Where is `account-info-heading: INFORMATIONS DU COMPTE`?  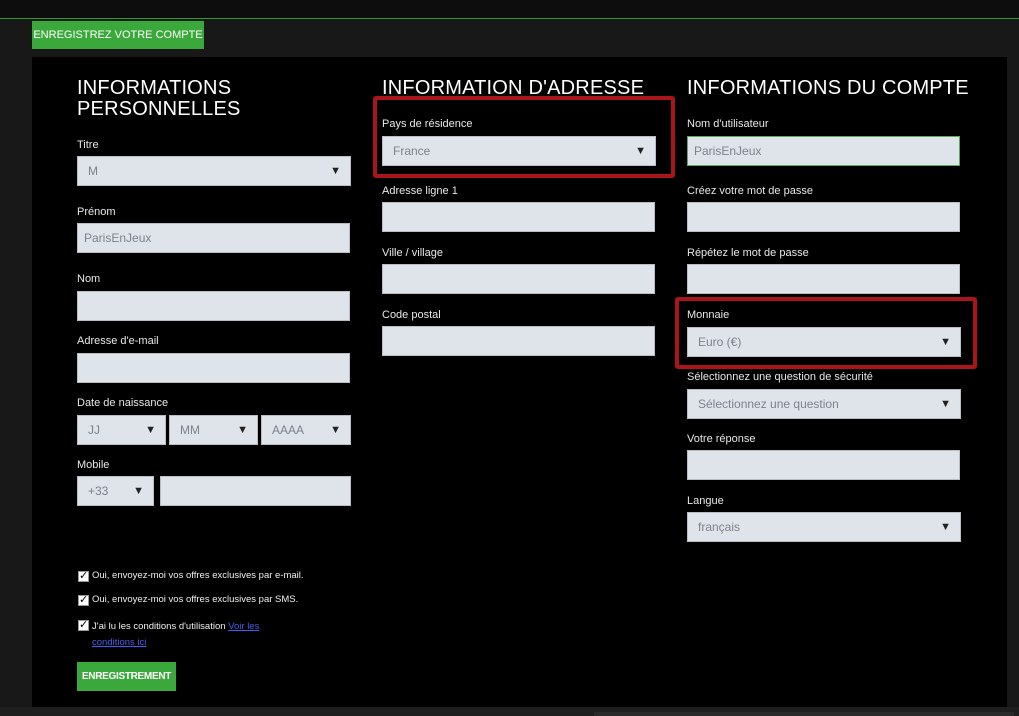 account-info-heading: INFORMATIONS DU COMPTE is located at coordinates (828, 88).